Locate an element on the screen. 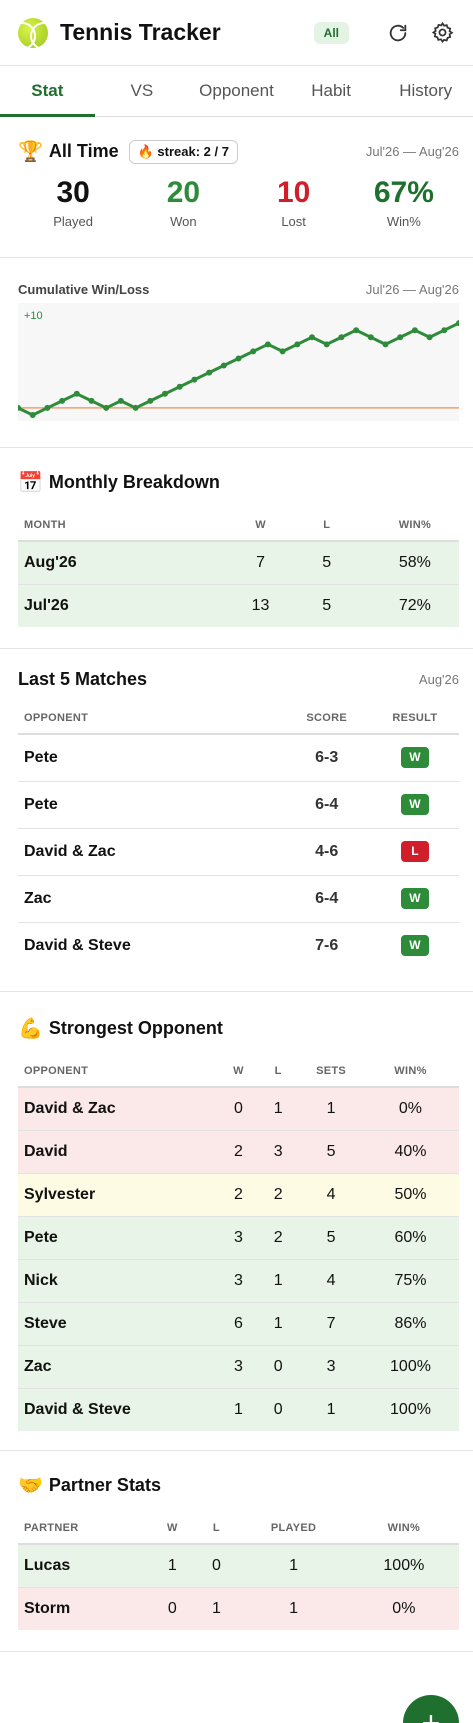  table-row: Jul'26 13 5 72% is located at coordinates (238, 605).